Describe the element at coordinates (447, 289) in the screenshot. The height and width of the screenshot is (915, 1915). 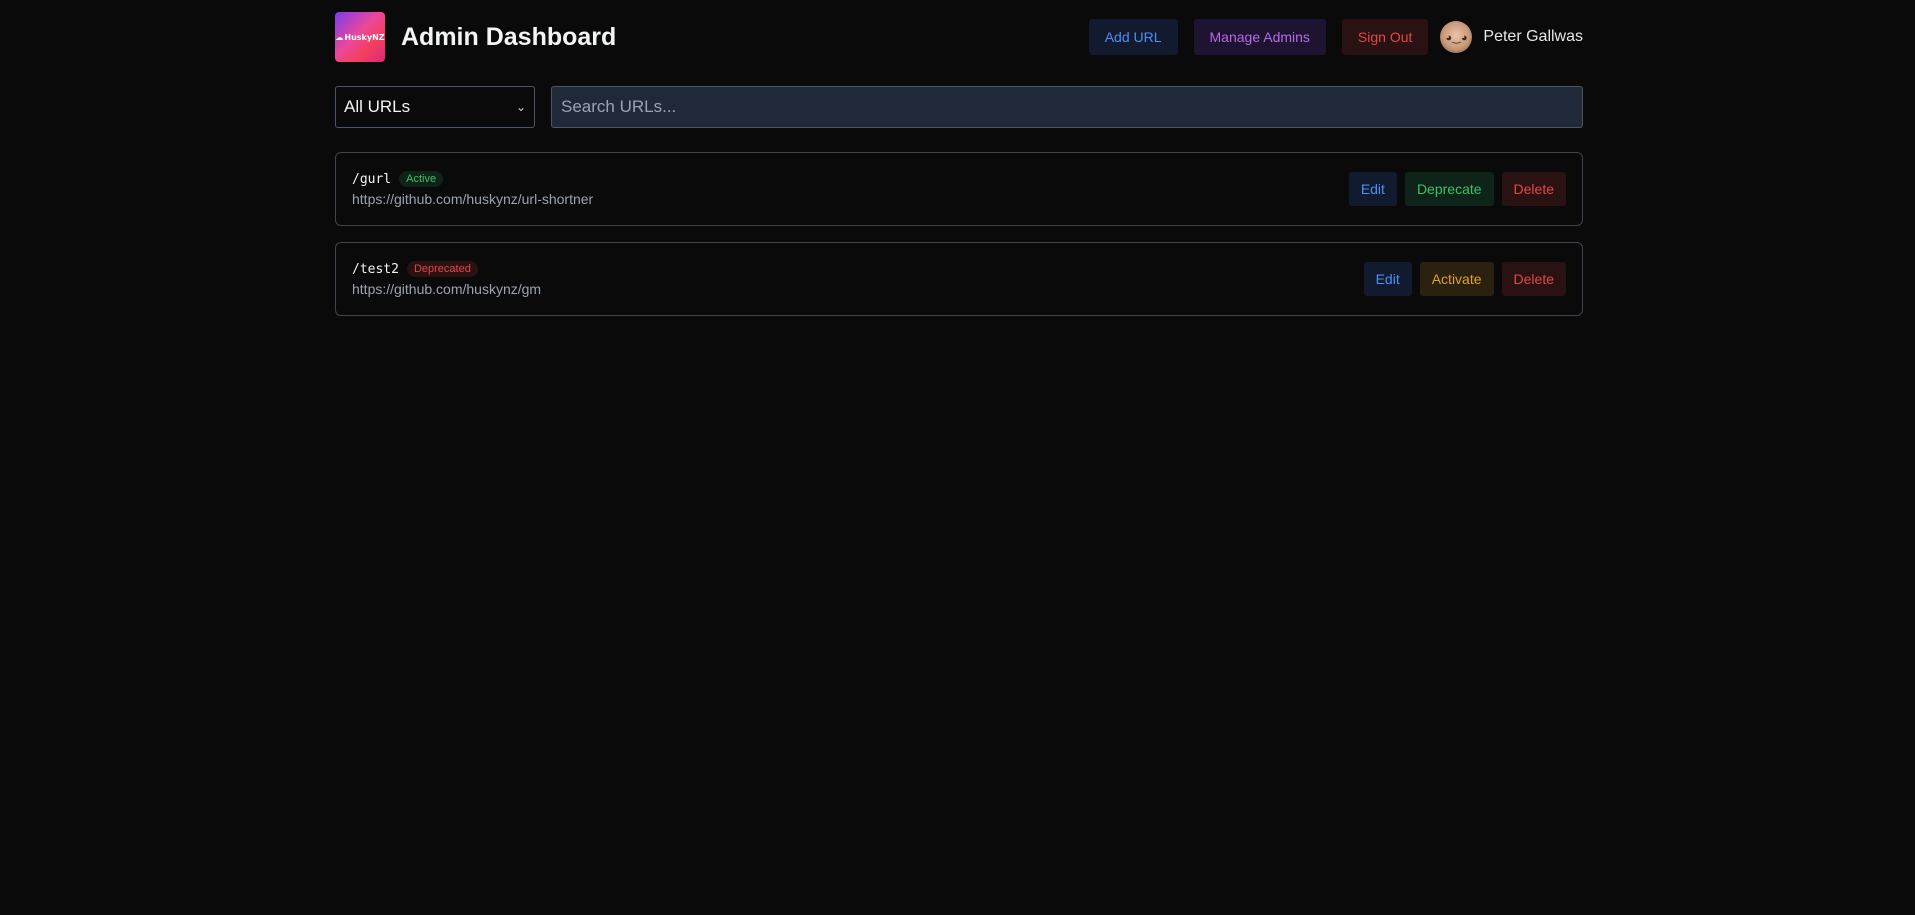
I see `url-target: https://github.com/huskynz/gm` at that location.